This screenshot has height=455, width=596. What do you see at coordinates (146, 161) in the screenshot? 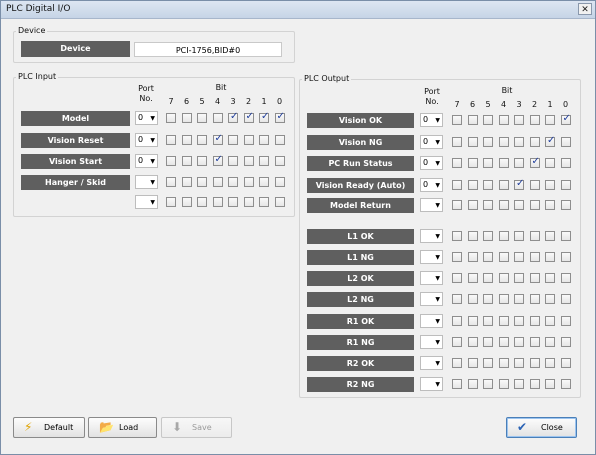
I see `plc_input-port-dropdown: 0 ▼` at bounding box center [146, 161].